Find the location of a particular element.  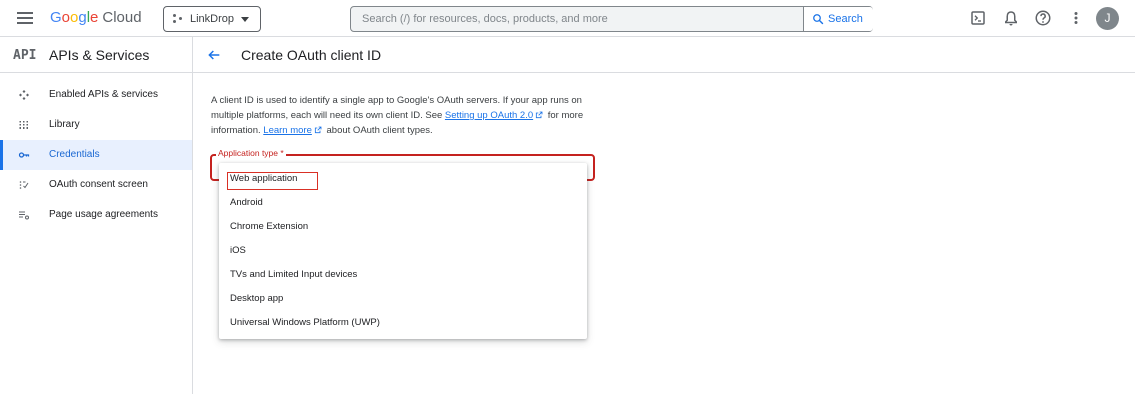

back-arrow-icon is located at coordinates (214, 55).